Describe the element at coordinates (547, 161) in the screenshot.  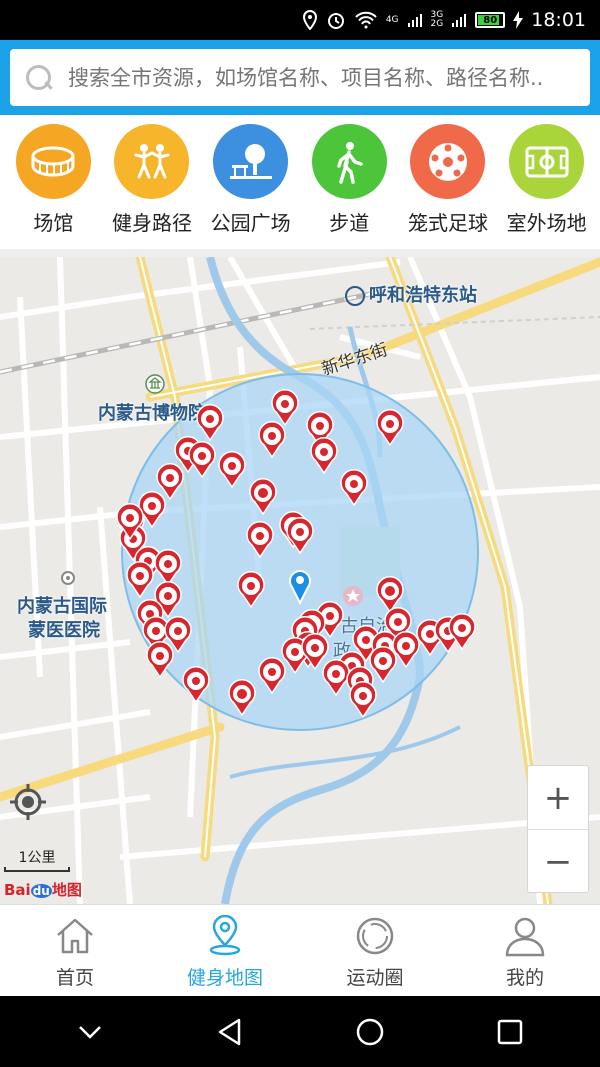
I see `outdoor-field-icon` at that location.